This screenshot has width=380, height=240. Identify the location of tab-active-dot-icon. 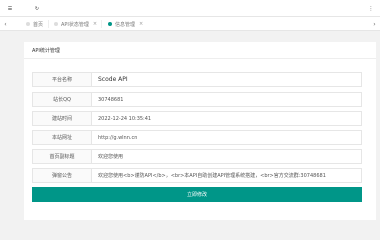
(110, 24).